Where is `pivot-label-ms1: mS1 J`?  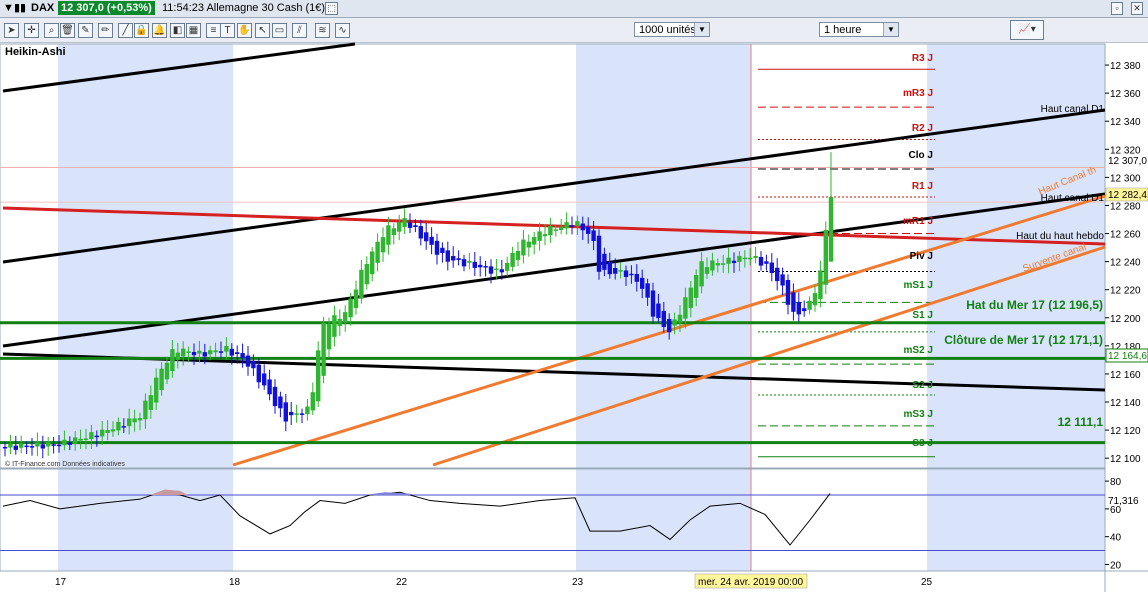
pivot-label-ms1: mS1 J is located at coordinates (918, 285).